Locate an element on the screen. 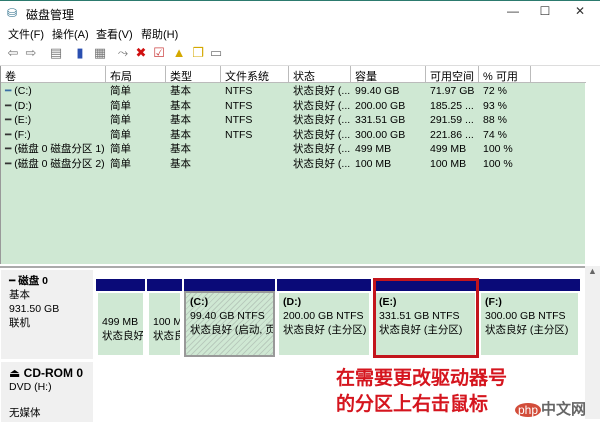  partition-3: (D:) 200.00 GB NTFS 状态良好 (主分区) is located at coordinates (324, 318).